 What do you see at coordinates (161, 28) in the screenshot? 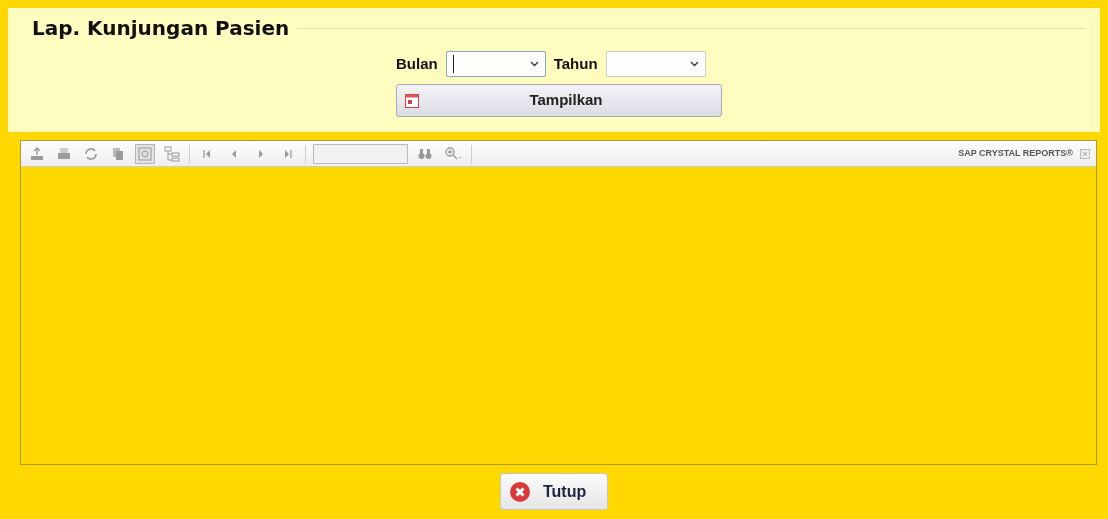
I see `form-title: Lap. Kunjungan Pasien` at bounding box center [161, 28].